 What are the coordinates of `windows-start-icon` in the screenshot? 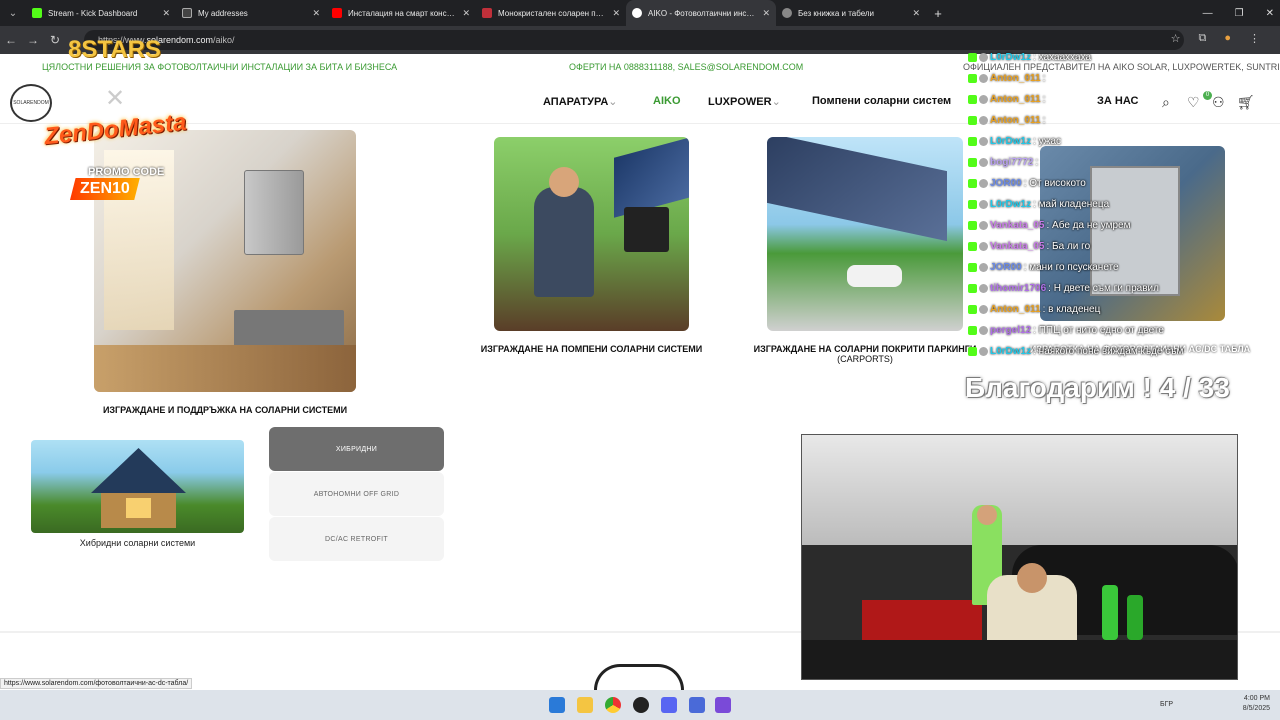 It's located at (557, 705).